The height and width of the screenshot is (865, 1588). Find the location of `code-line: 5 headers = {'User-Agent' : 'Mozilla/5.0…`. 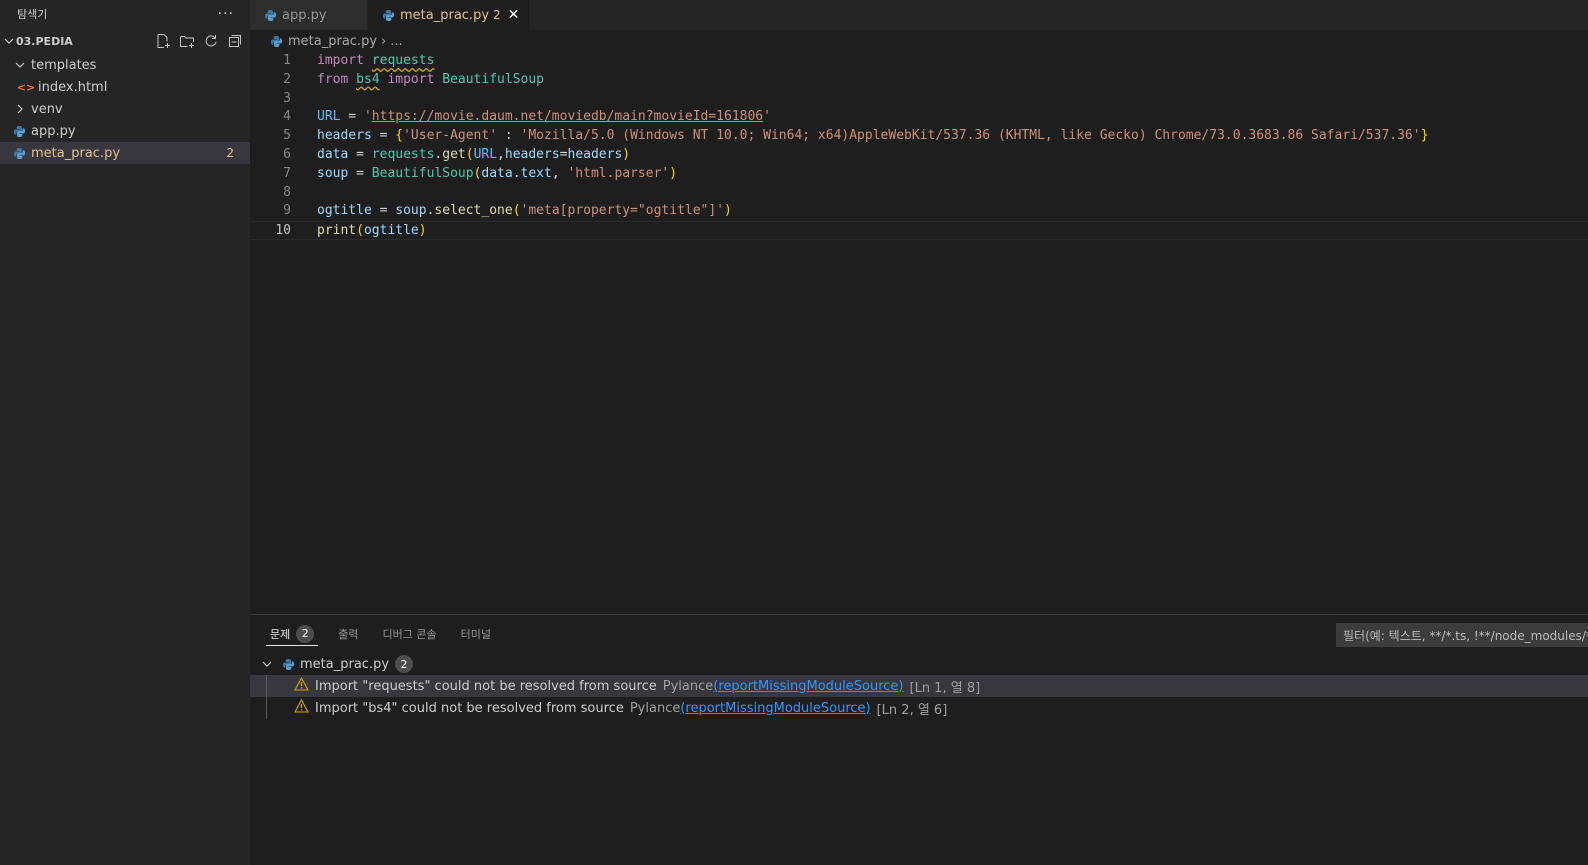

code-line: 5 headers = {'User-Agent' : 'Mozilla/5.0… is located at coordinates (919, 136).